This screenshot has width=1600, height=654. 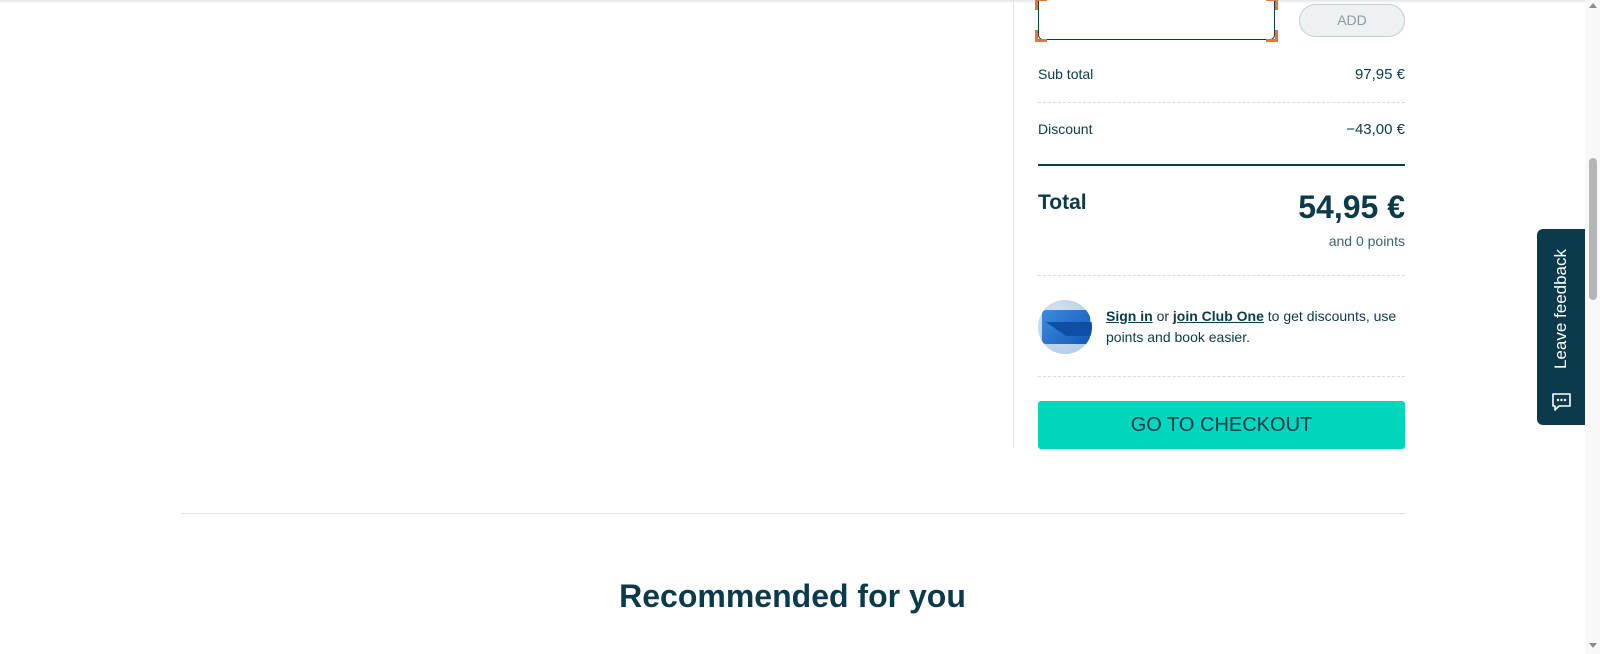 What do you see at coordinates (1592, 327) in the screenshot?
I see `page-scrollbar` at bounding box center [1592, 327].